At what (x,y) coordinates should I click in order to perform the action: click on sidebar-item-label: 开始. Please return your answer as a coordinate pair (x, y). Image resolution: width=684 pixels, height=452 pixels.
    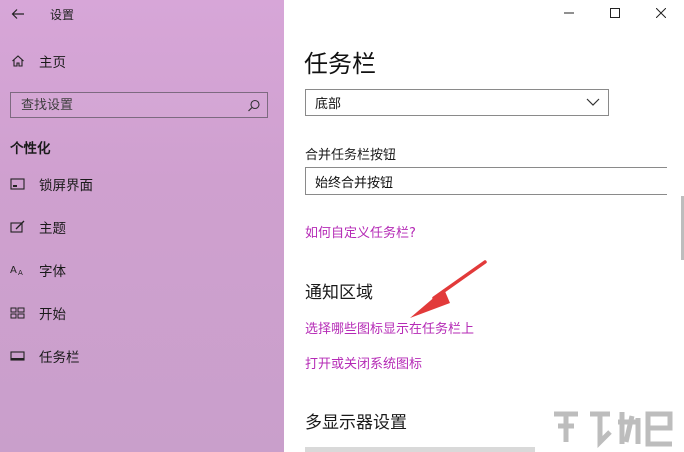
    Looking at the image, I should click on (52, 315).